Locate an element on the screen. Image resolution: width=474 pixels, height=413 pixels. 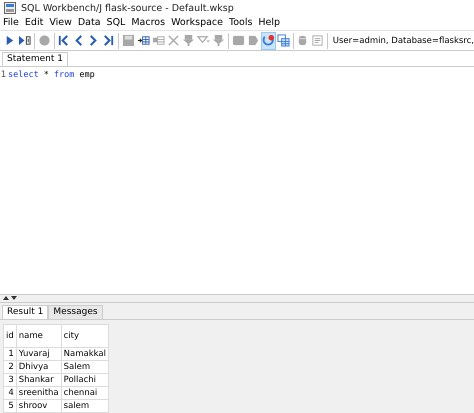
menu-item: Help is located at coordinates (269, 22).